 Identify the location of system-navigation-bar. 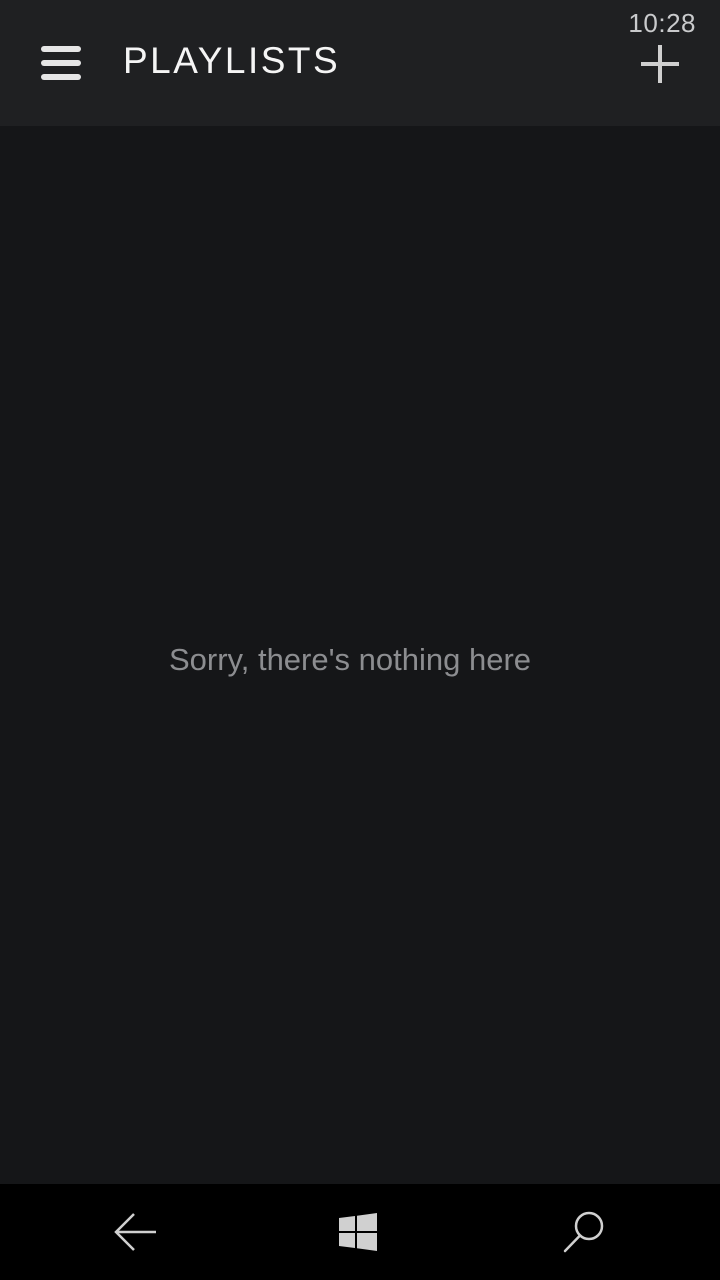
(360, 1232).